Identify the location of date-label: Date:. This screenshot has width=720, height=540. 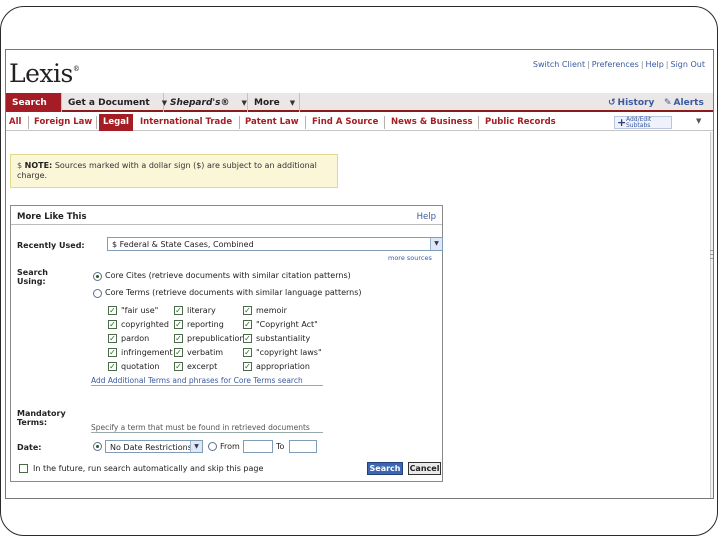
(29, 447).